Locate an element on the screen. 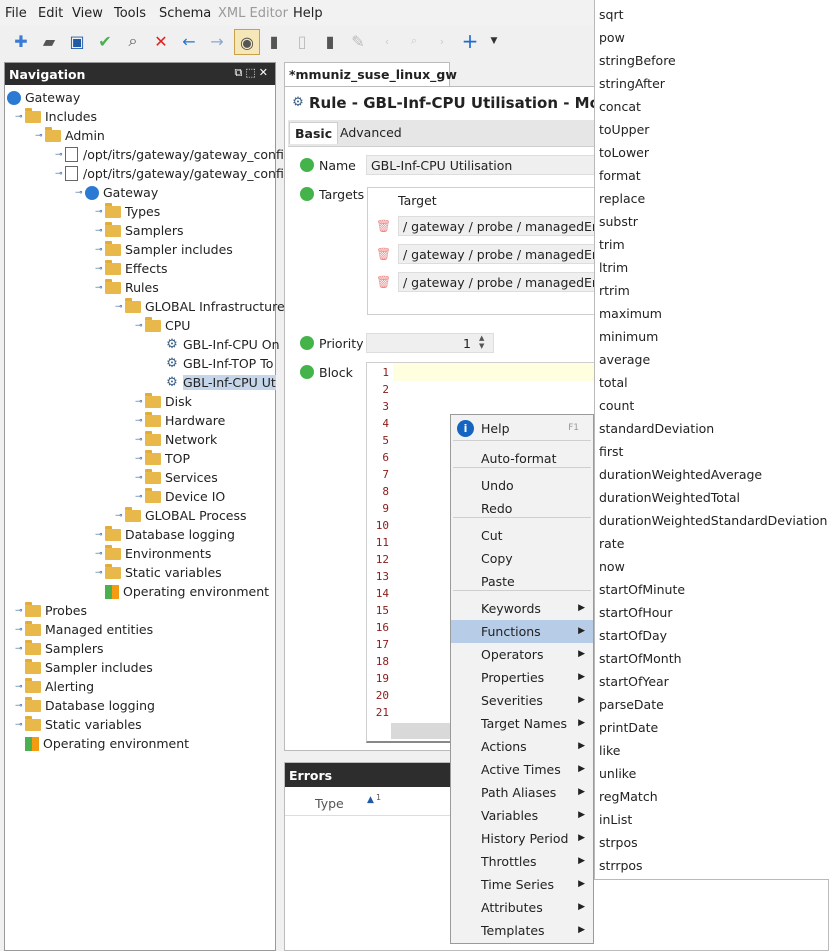 The image size is (829, 951). menu-item-properties: Properties ▶ is located at coordinates (522, 677).